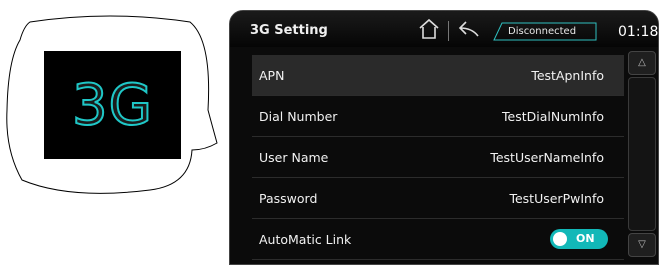 The image size is (661, 265). I want to click on row-apn: APN TestApnInfo, so click(438, 75).